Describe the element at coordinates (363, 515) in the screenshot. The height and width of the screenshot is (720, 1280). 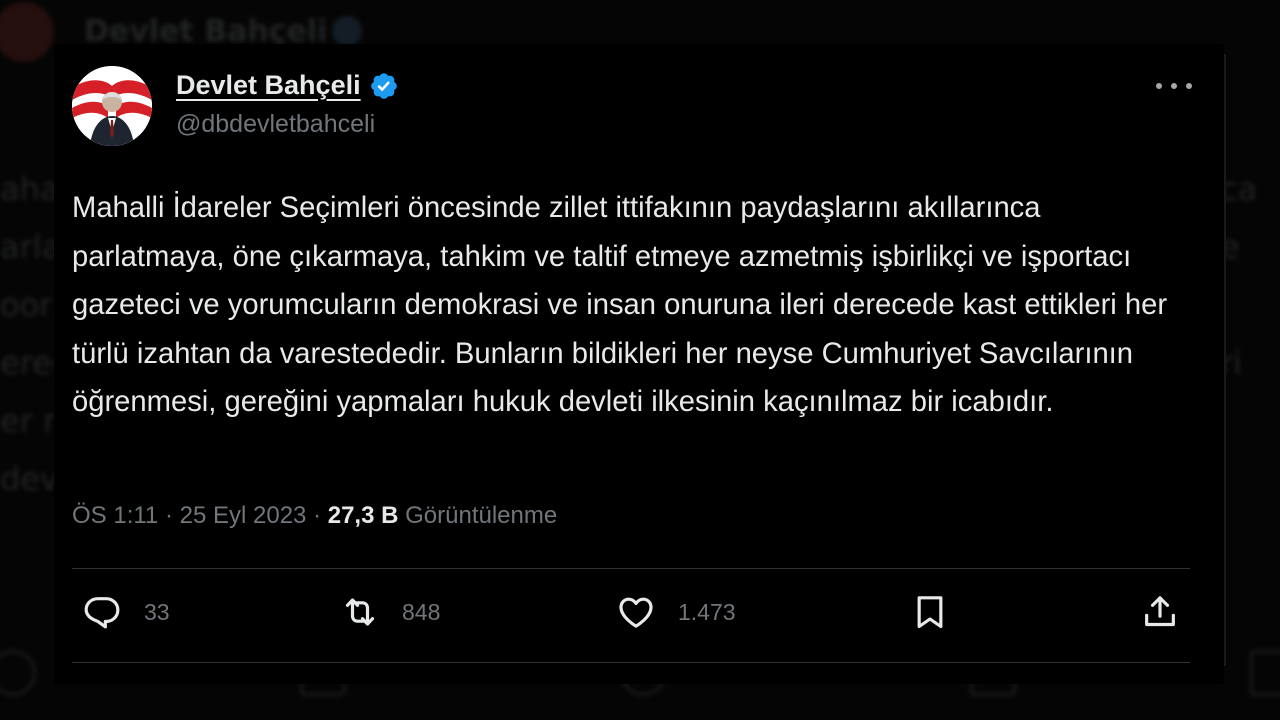
I see `views-count: 27,3 B` at that location.